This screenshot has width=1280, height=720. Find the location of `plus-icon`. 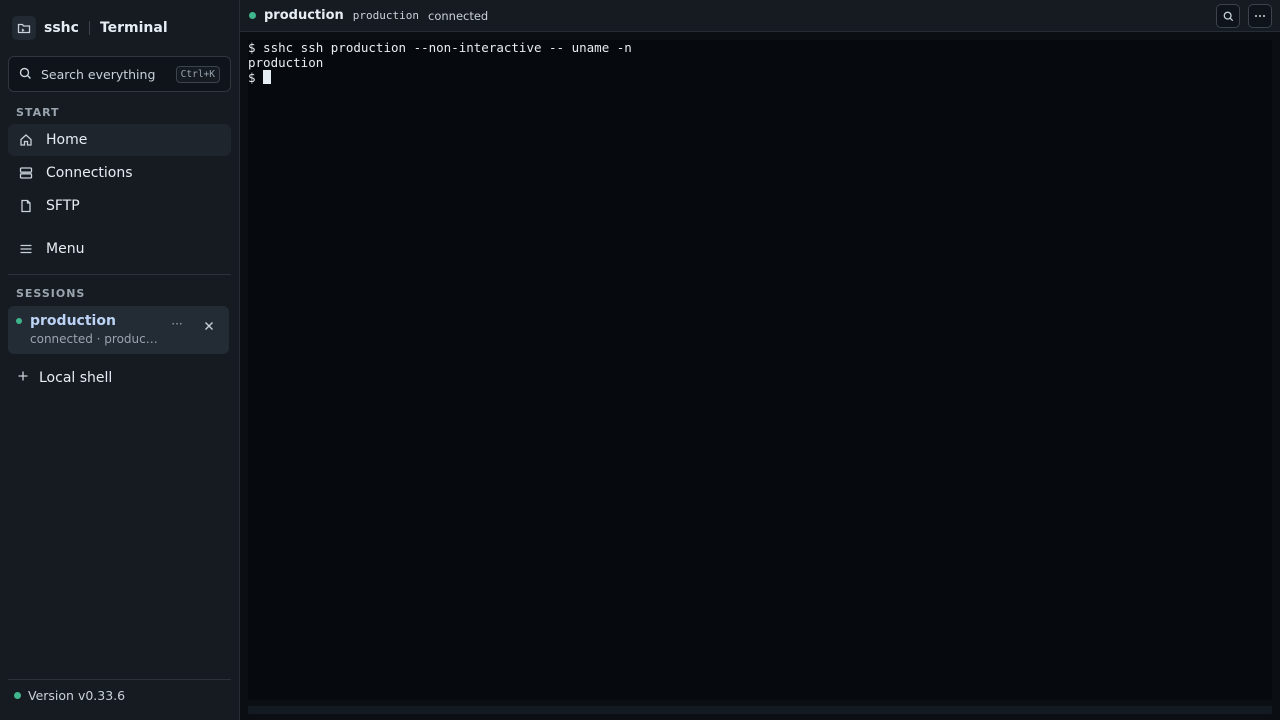

plus-icon is located at coordinates (23, 378).